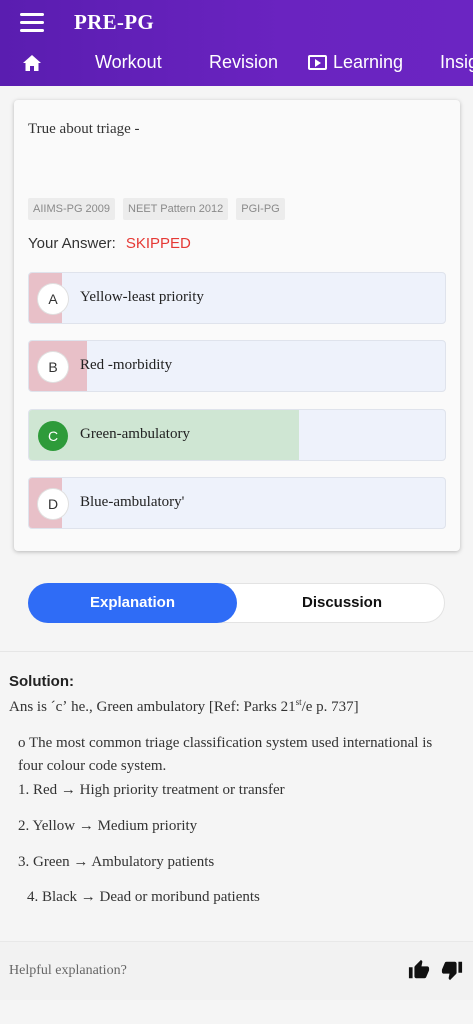  I want to click on question-text: True about triage -, so click(84, 129).